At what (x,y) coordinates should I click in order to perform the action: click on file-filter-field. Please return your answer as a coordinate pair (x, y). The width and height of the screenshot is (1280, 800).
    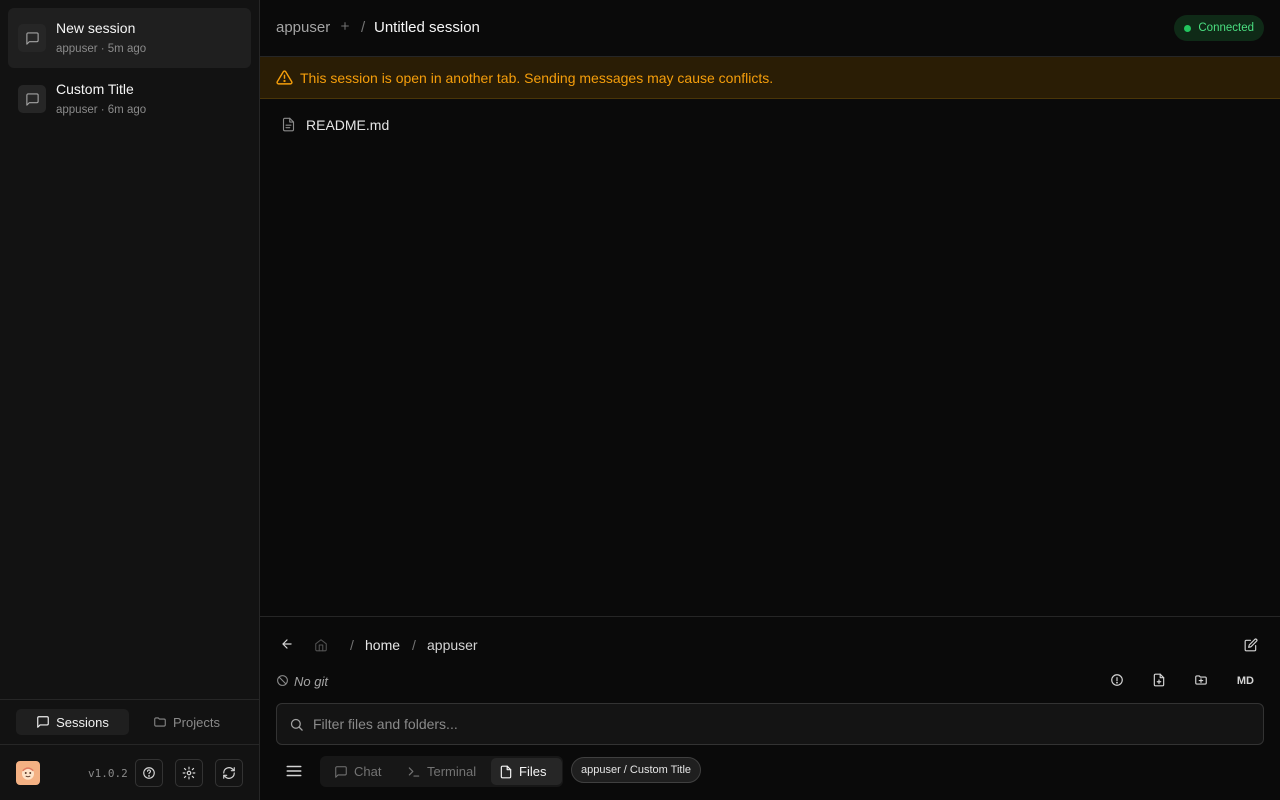
    Looking at the image, I should click on (770, 724).